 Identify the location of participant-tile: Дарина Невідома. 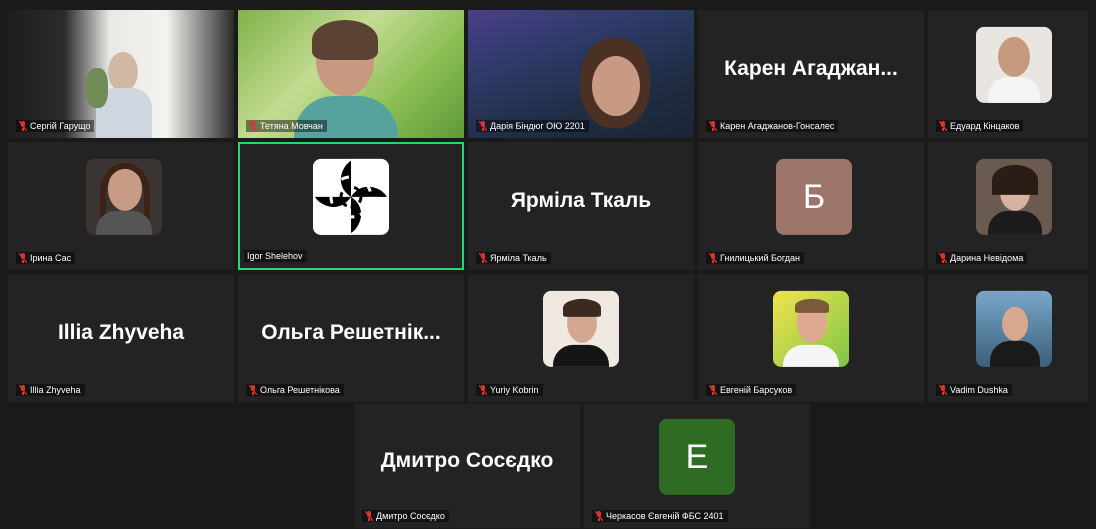
(1008, 206).